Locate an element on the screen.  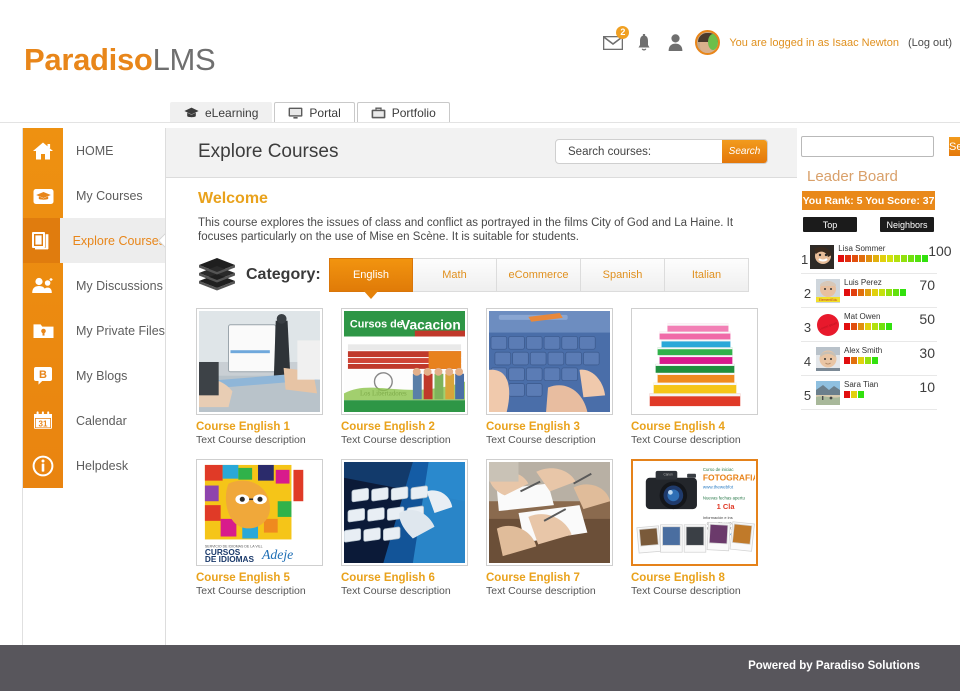
sidebar-item-home: HOME is located at coordinates (94, 150).